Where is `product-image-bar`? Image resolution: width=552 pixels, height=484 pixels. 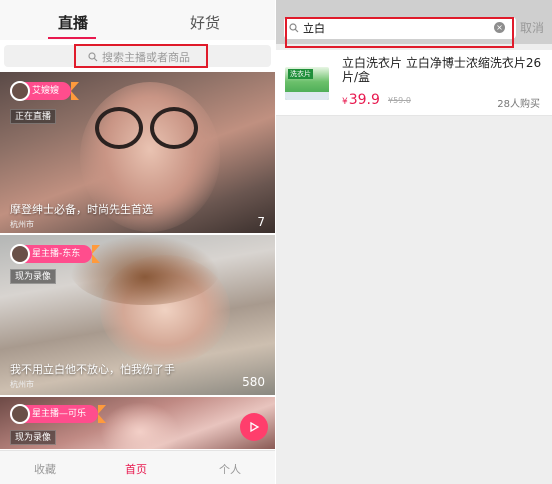 product-image-bar is located at coordinates (307, 96).